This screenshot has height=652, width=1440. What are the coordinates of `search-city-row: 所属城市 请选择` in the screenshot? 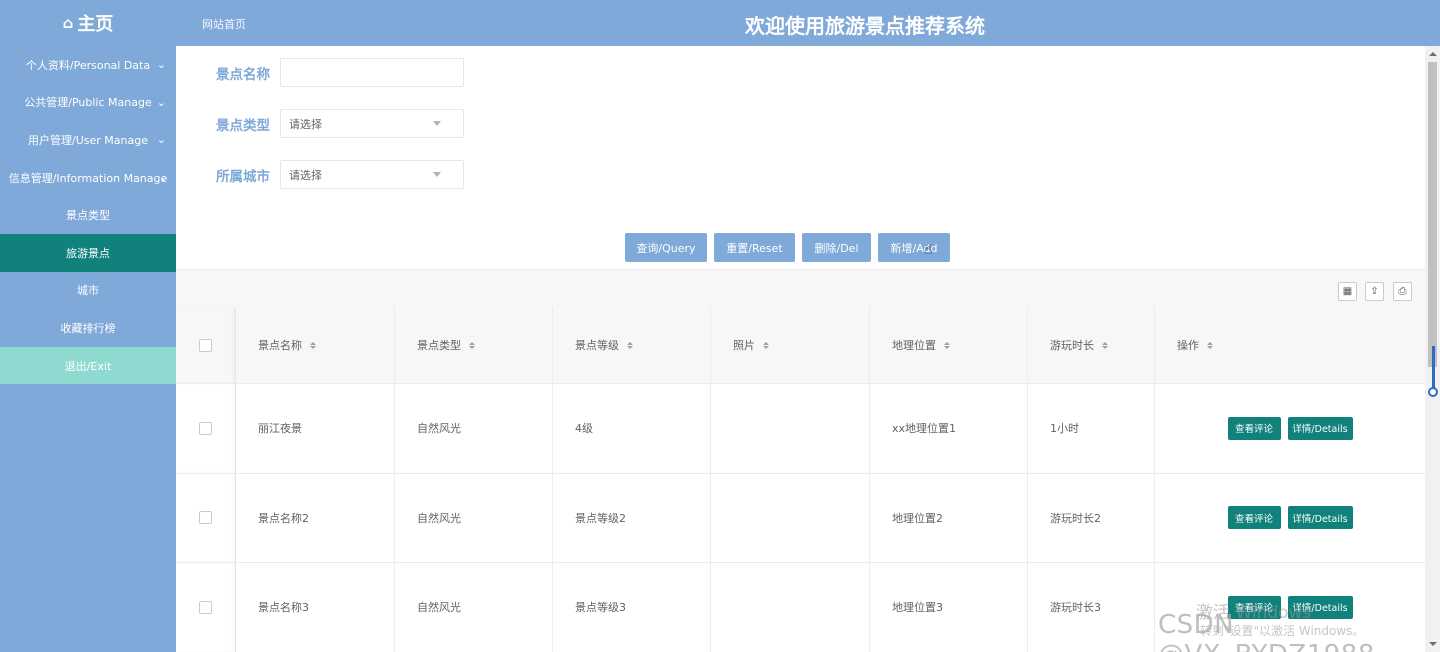 It's located at (340, 174).